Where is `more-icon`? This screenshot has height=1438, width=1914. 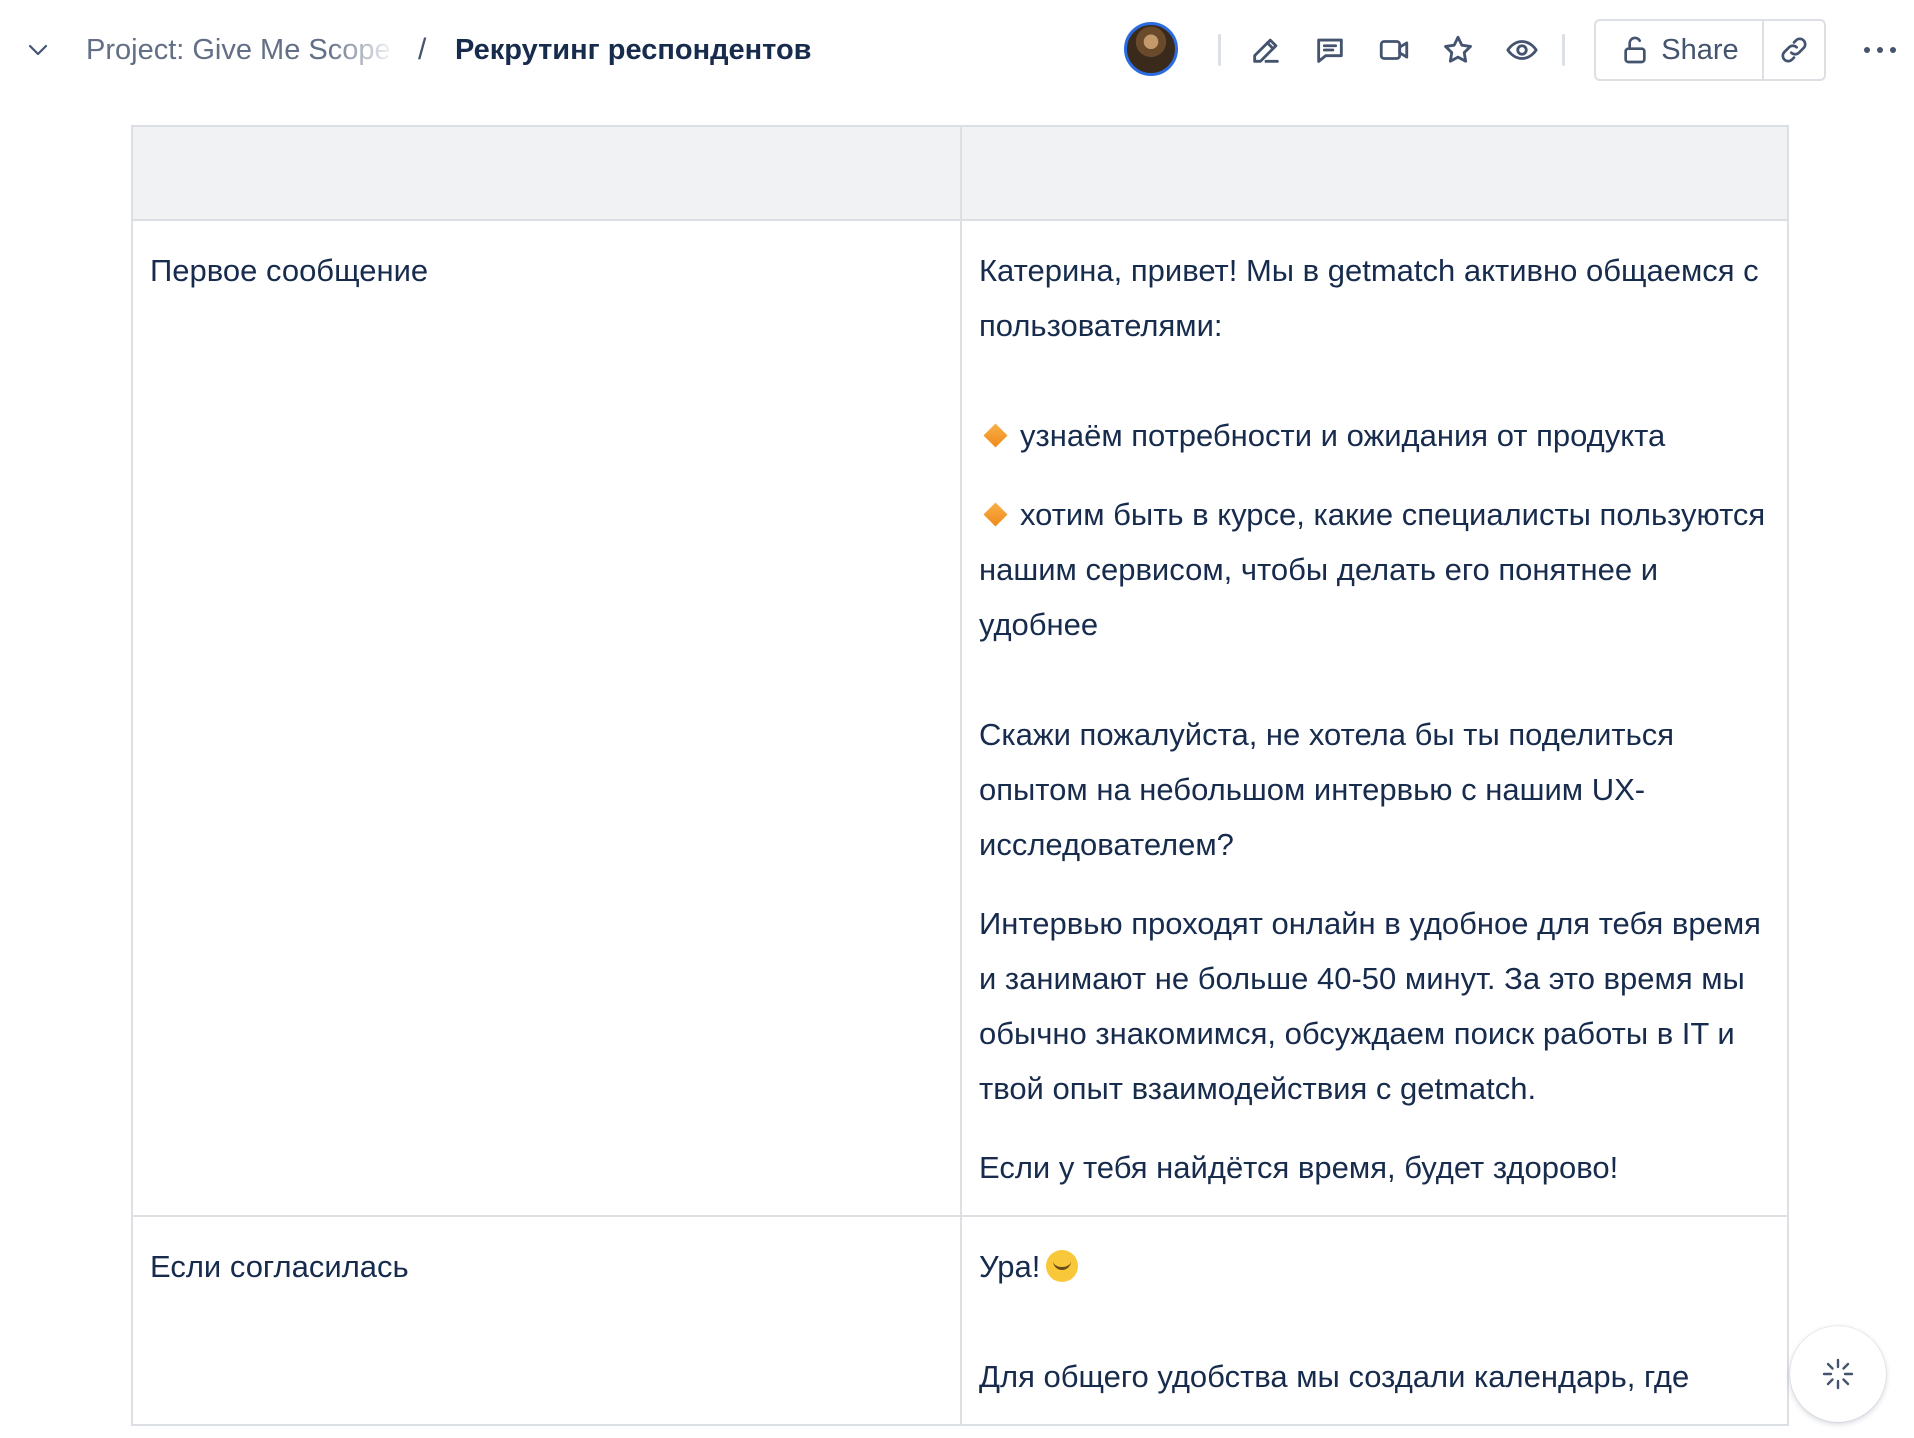
more-icon is located at coordinates (1880, 50).